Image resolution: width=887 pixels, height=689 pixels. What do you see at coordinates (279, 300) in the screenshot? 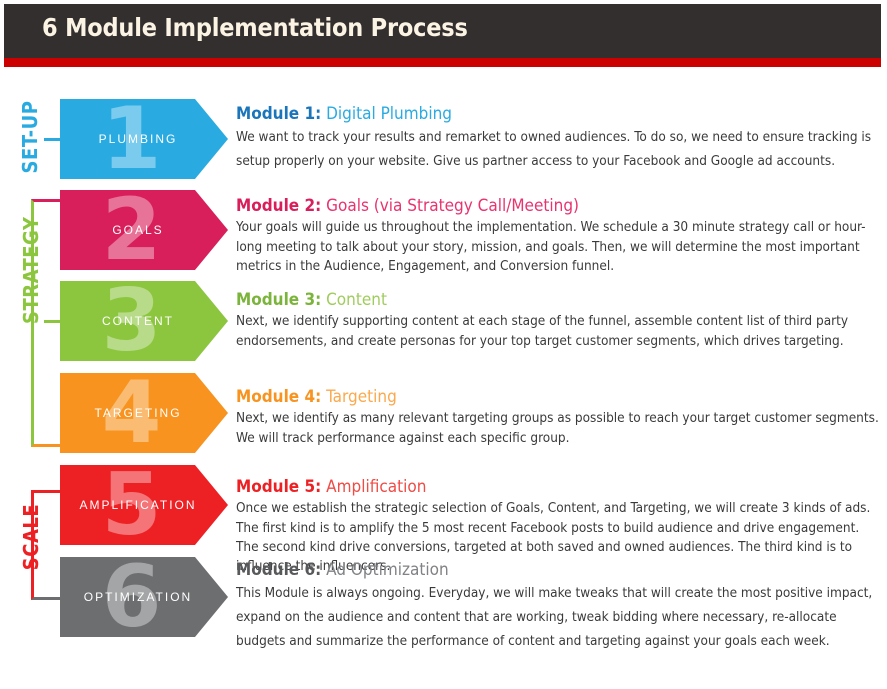
I see `module-label-3: Module 3:` at bounding box center [279, 300].